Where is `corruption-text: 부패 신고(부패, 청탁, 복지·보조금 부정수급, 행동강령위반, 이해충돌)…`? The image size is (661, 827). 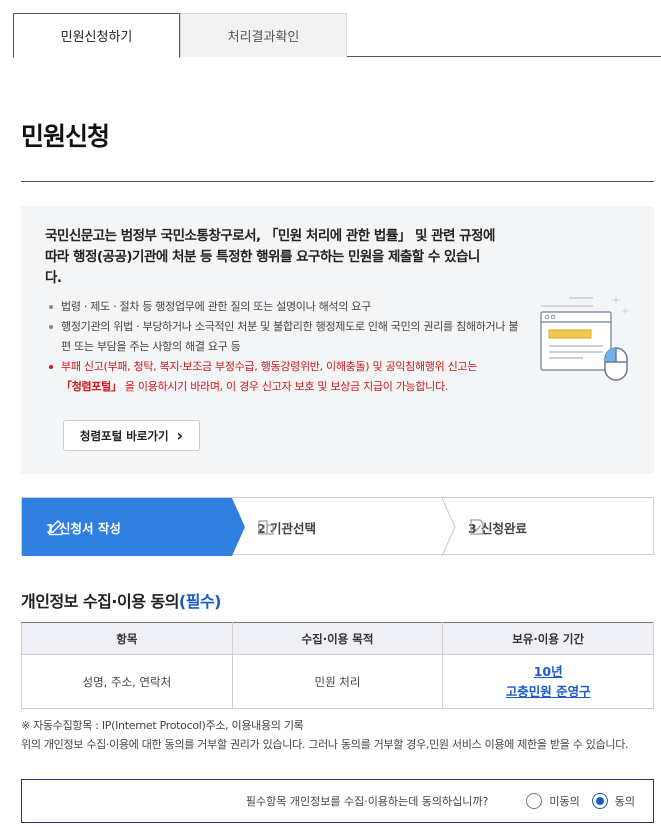 corruption-text: 부패 신고(부패, 청탁, 복지·보조금 부정수급, 행동강령위반, 이해충돌)… is located at coordinates (269, 366).